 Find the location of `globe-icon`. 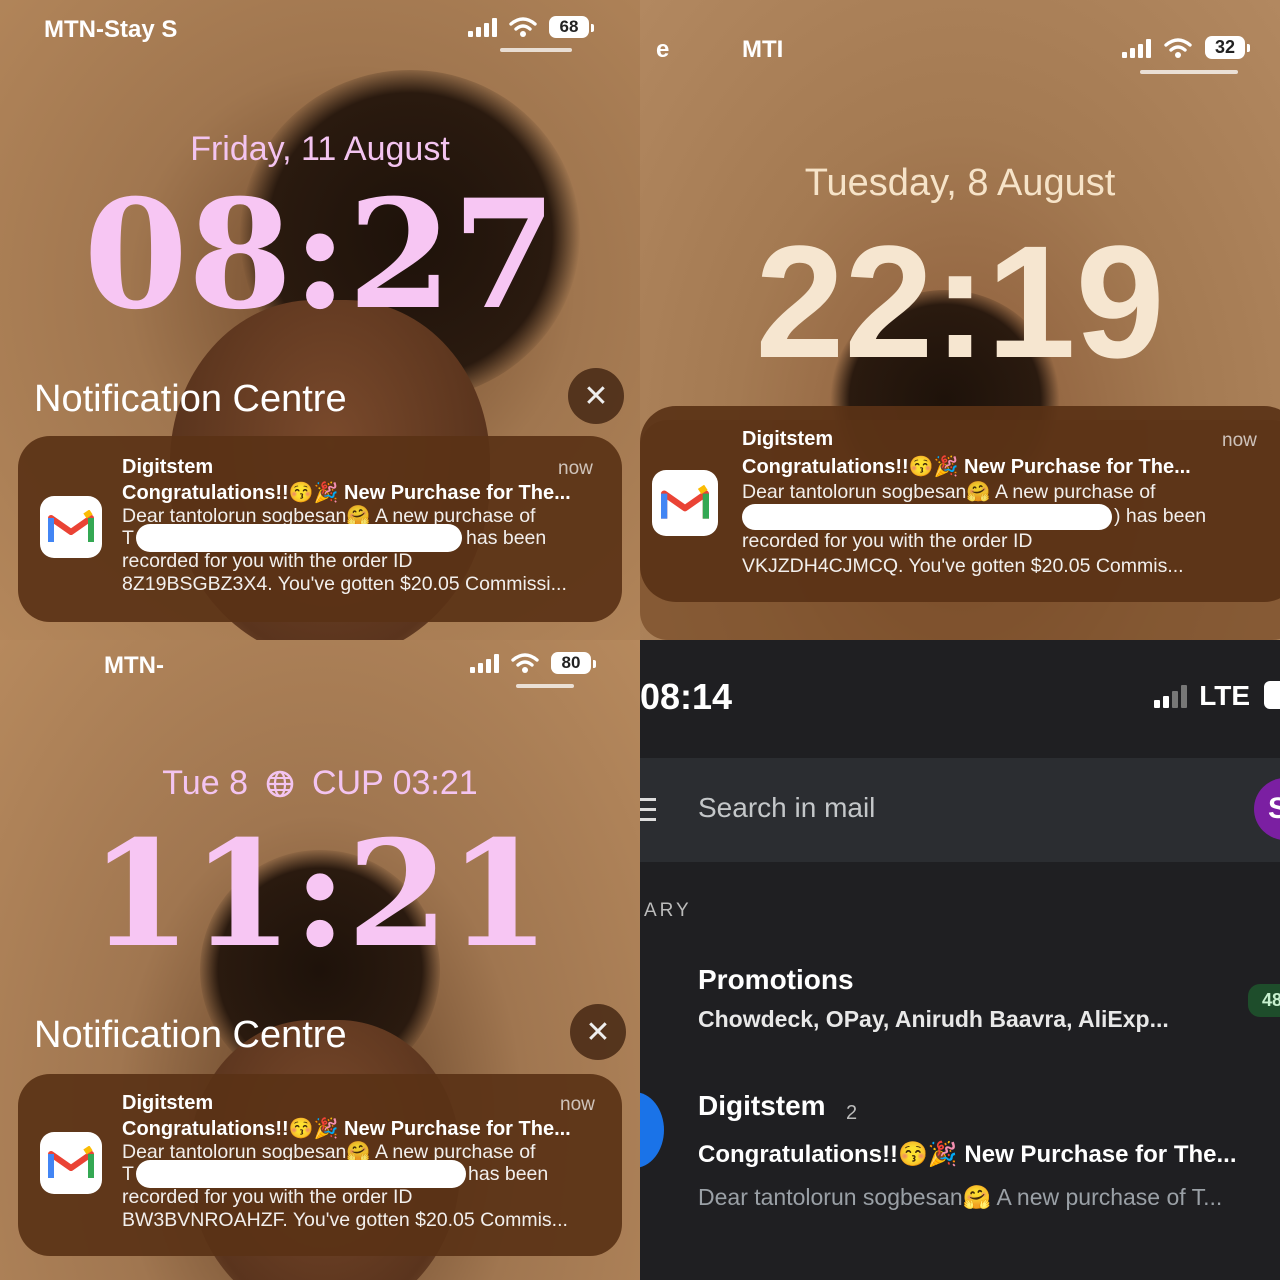

globe-icon is located at coordinates (280, 783).